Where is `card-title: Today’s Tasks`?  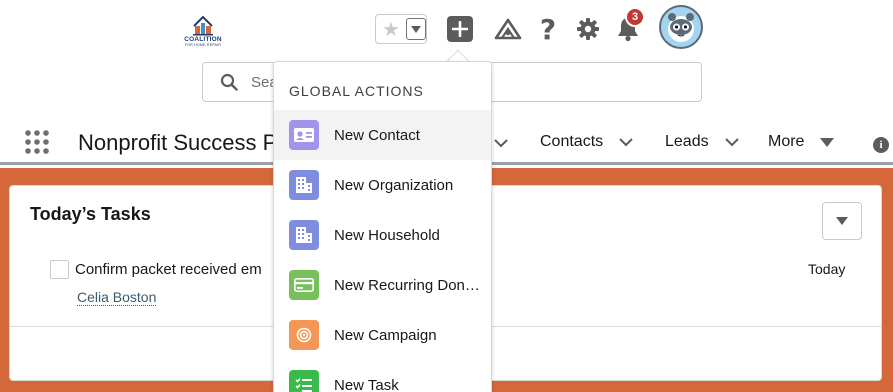
card-title: Today’s Tasks is located at coordinates (90, 214).